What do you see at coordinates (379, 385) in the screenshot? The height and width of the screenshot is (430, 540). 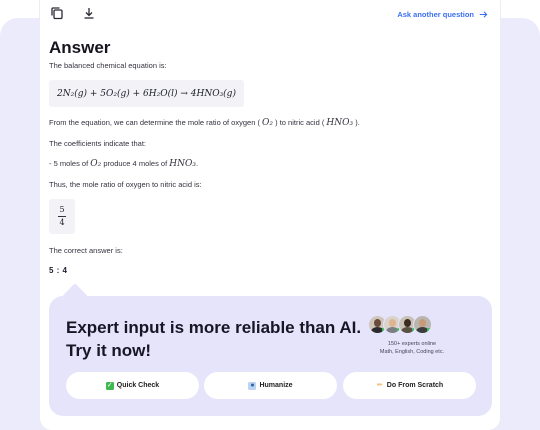 I see `pencil-icon: ✏` at bounding box center [379, 385].